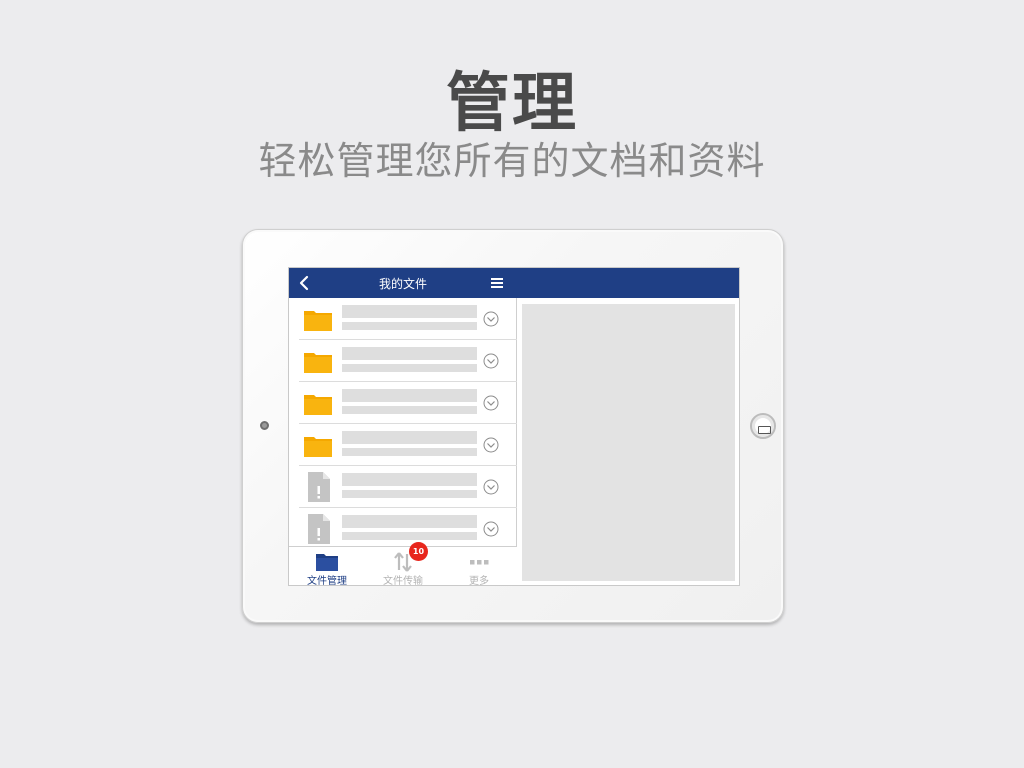 The image size is (1024, 768). I want to click on tab-label: 更多, so click(479, 581).